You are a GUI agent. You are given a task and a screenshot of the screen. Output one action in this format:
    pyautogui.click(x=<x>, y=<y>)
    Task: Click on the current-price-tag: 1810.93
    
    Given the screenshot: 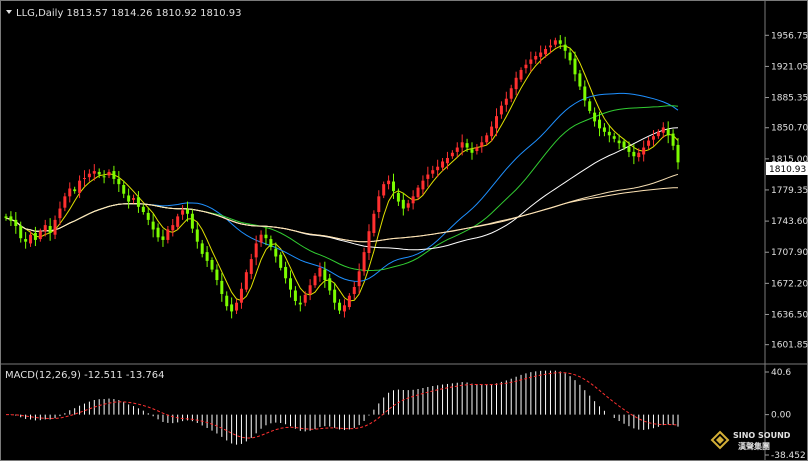 What is the action you would take?
    pyautogui.click(x=787, y=168)
    